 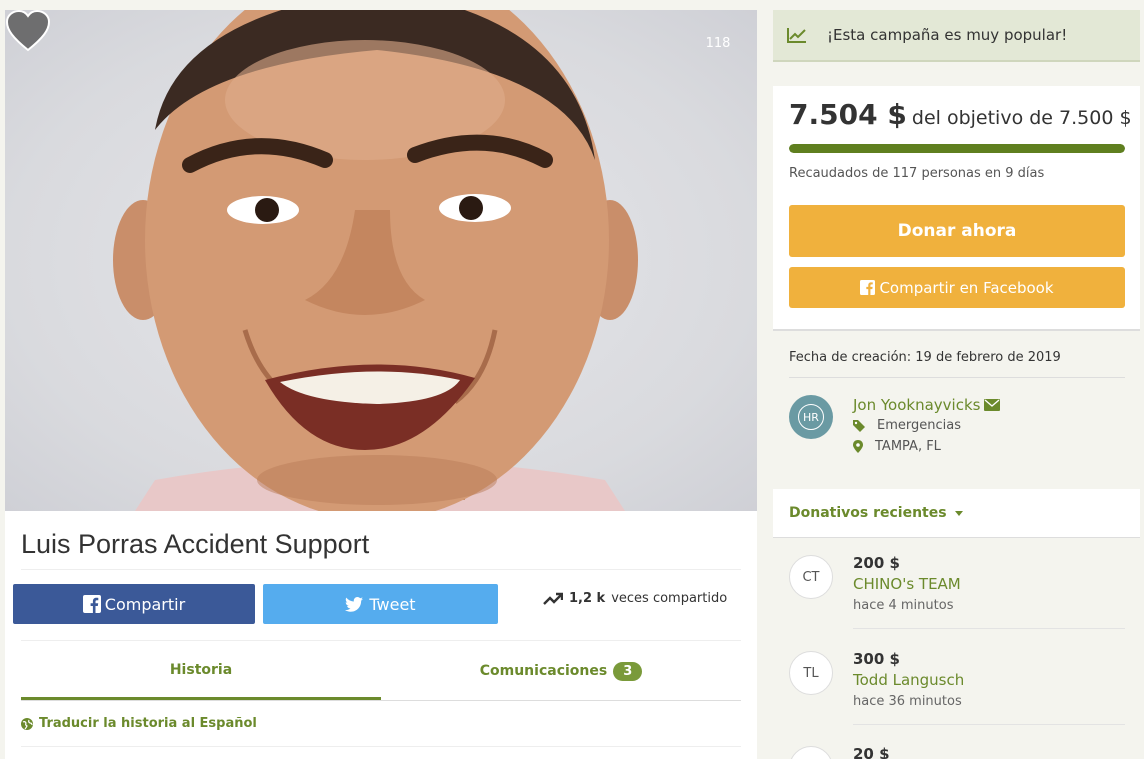 I want to click on recent-donations-title: Donativos recientes, so click(x=868, y=513).